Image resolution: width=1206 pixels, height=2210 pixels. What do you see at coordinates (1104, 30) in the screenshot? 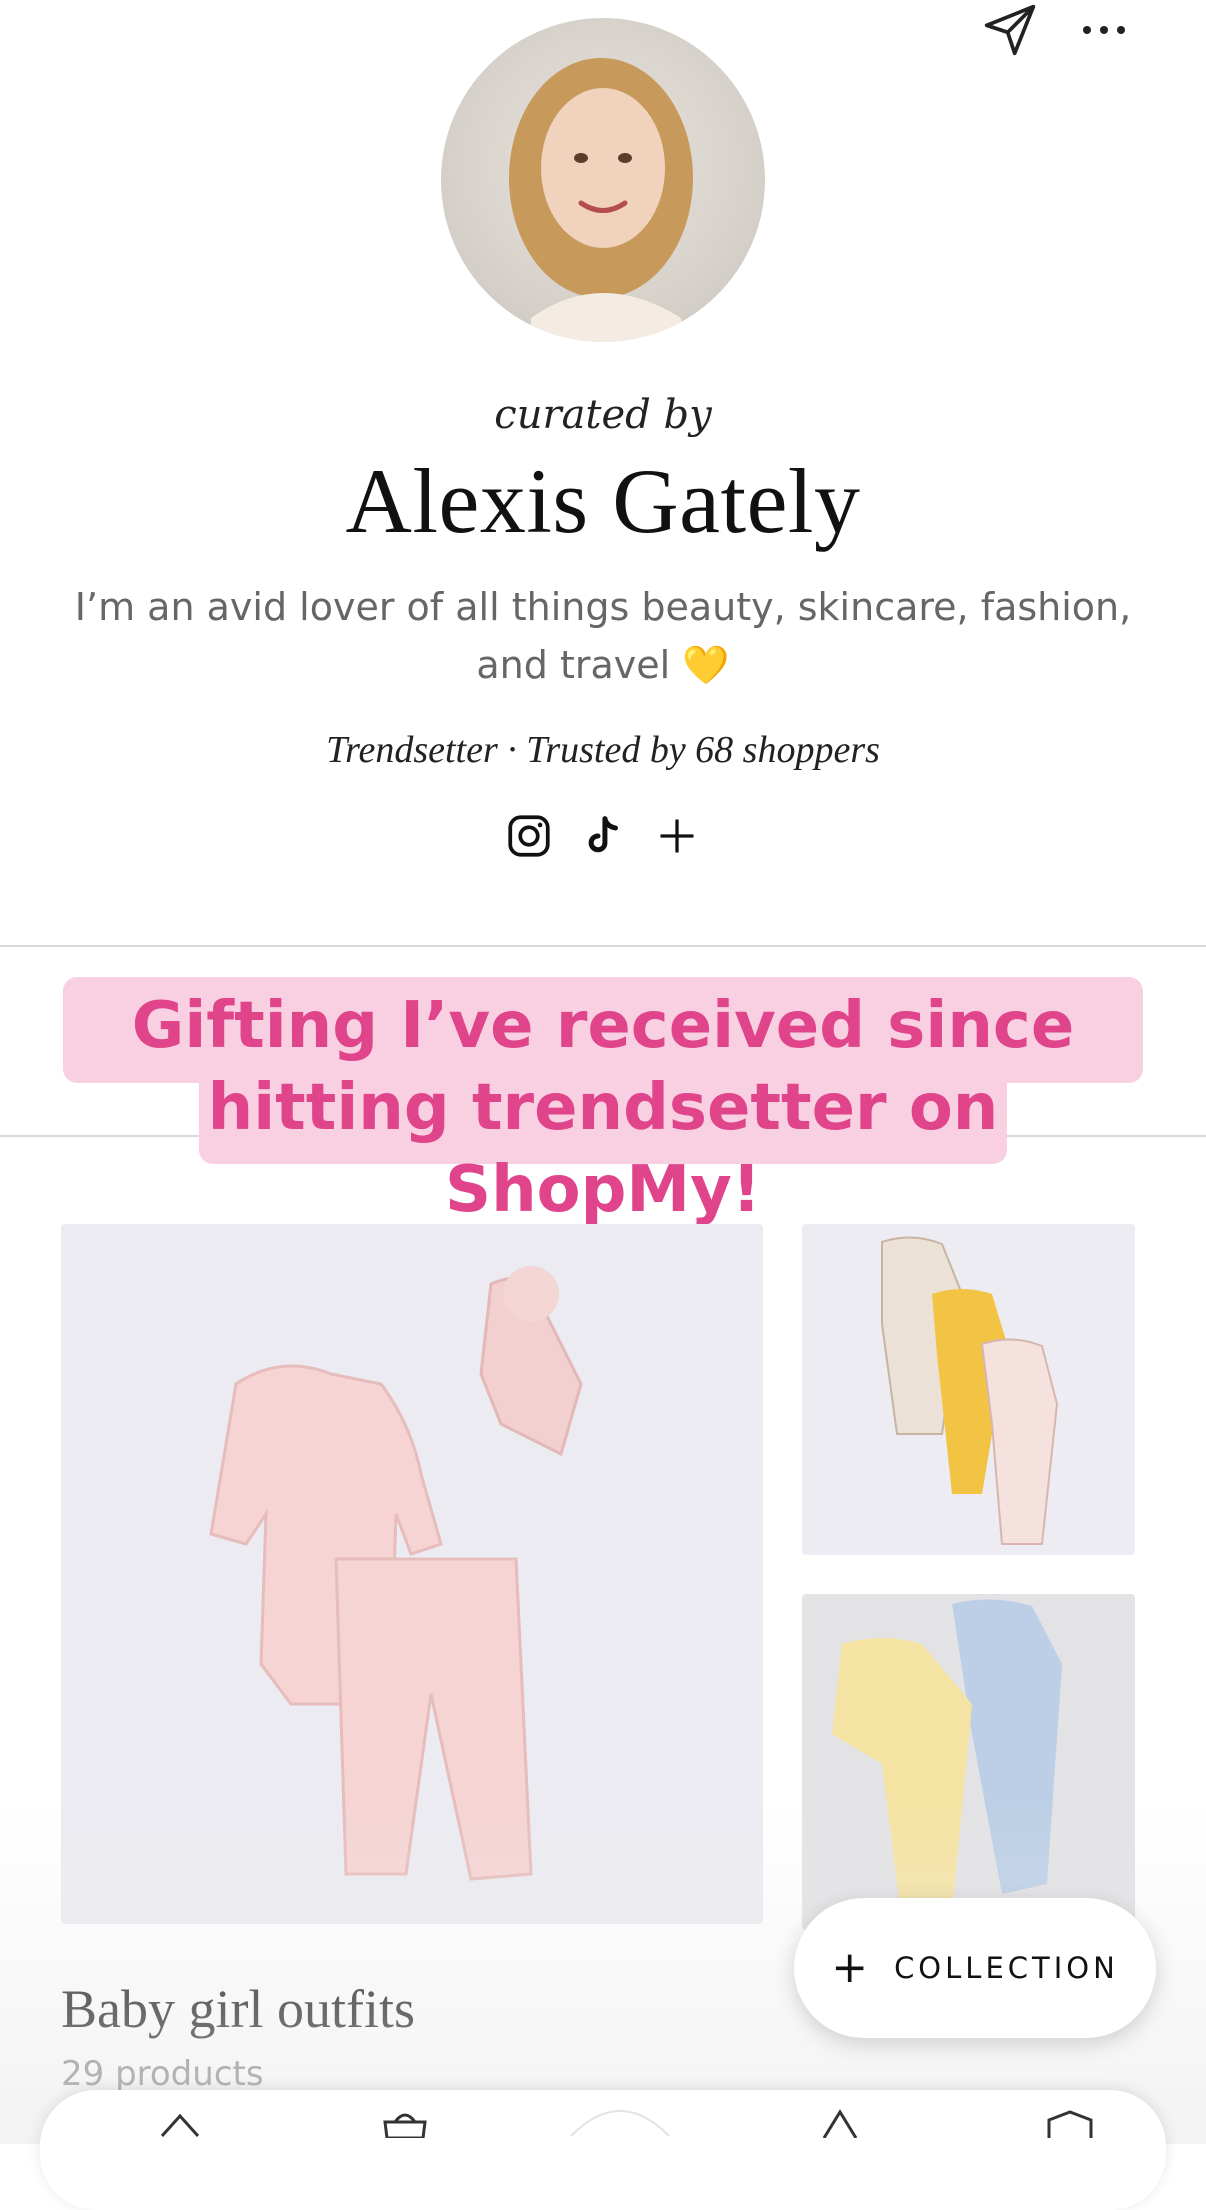
I see `more-icon` at bounding box center [1104, 30].